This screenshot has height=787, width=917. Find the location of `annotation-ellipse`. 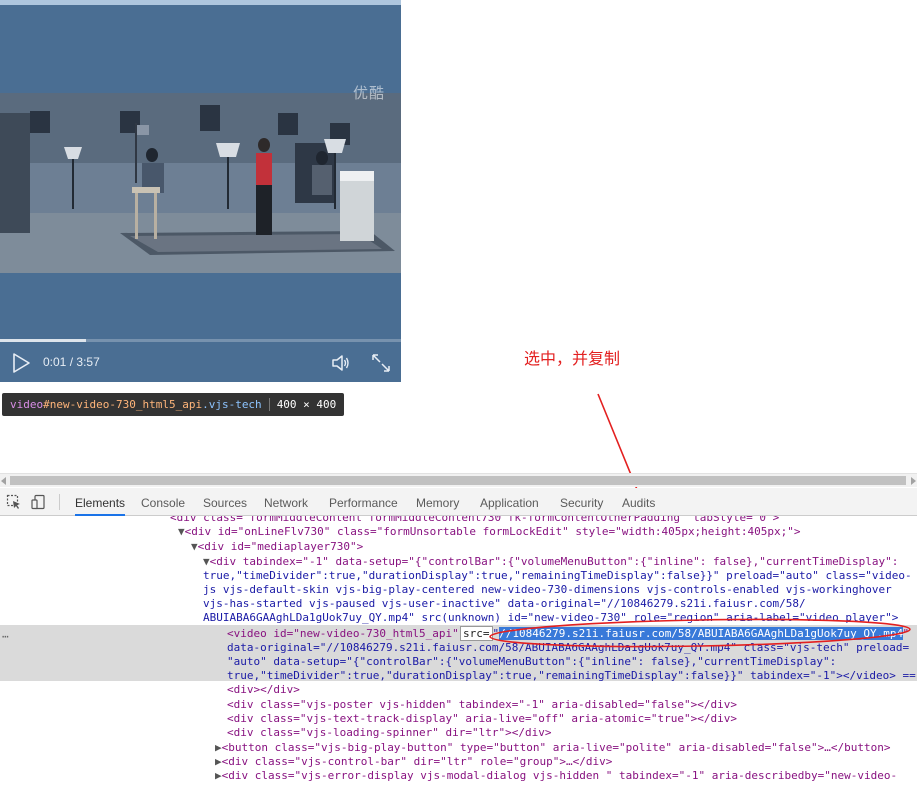

annotation-ellipse is located at coordinates (700, 633).